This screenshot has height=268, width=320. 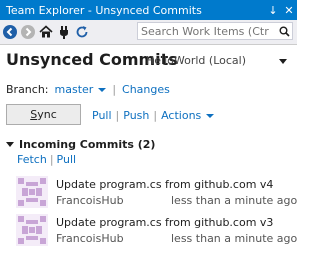 What do you see at coordinates (273, 10) in the screenshot?
I see `pin-icon: ↓` at bounding box center [273, 10].